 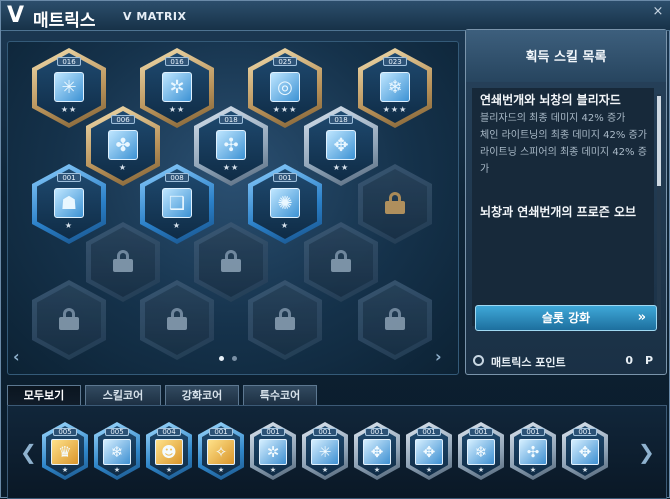 I want to click on skill-desc: 블리자드의 최종 데미지 42% 증가, so click(x=553, y=118).